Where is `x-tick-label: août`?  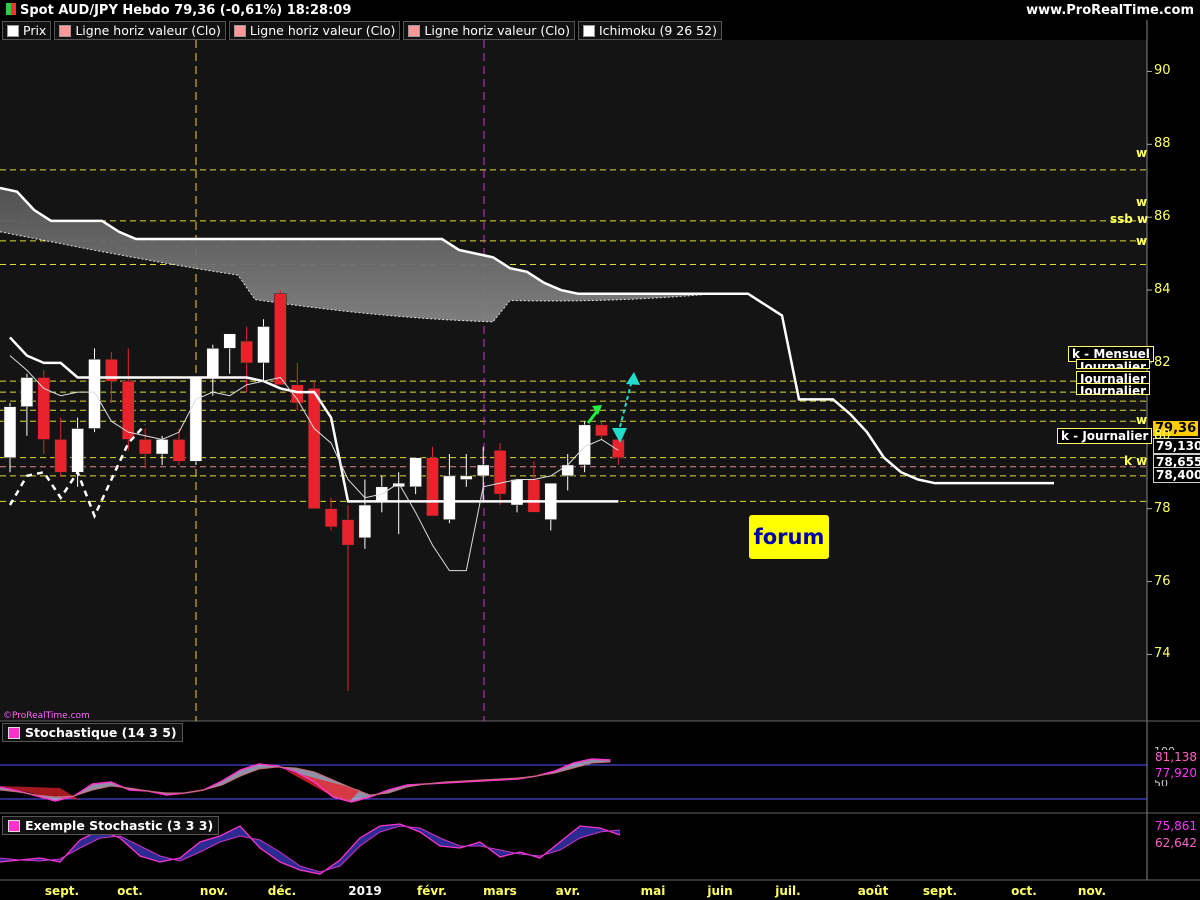 x-tick-label: août is located at coordinates (873, 891).